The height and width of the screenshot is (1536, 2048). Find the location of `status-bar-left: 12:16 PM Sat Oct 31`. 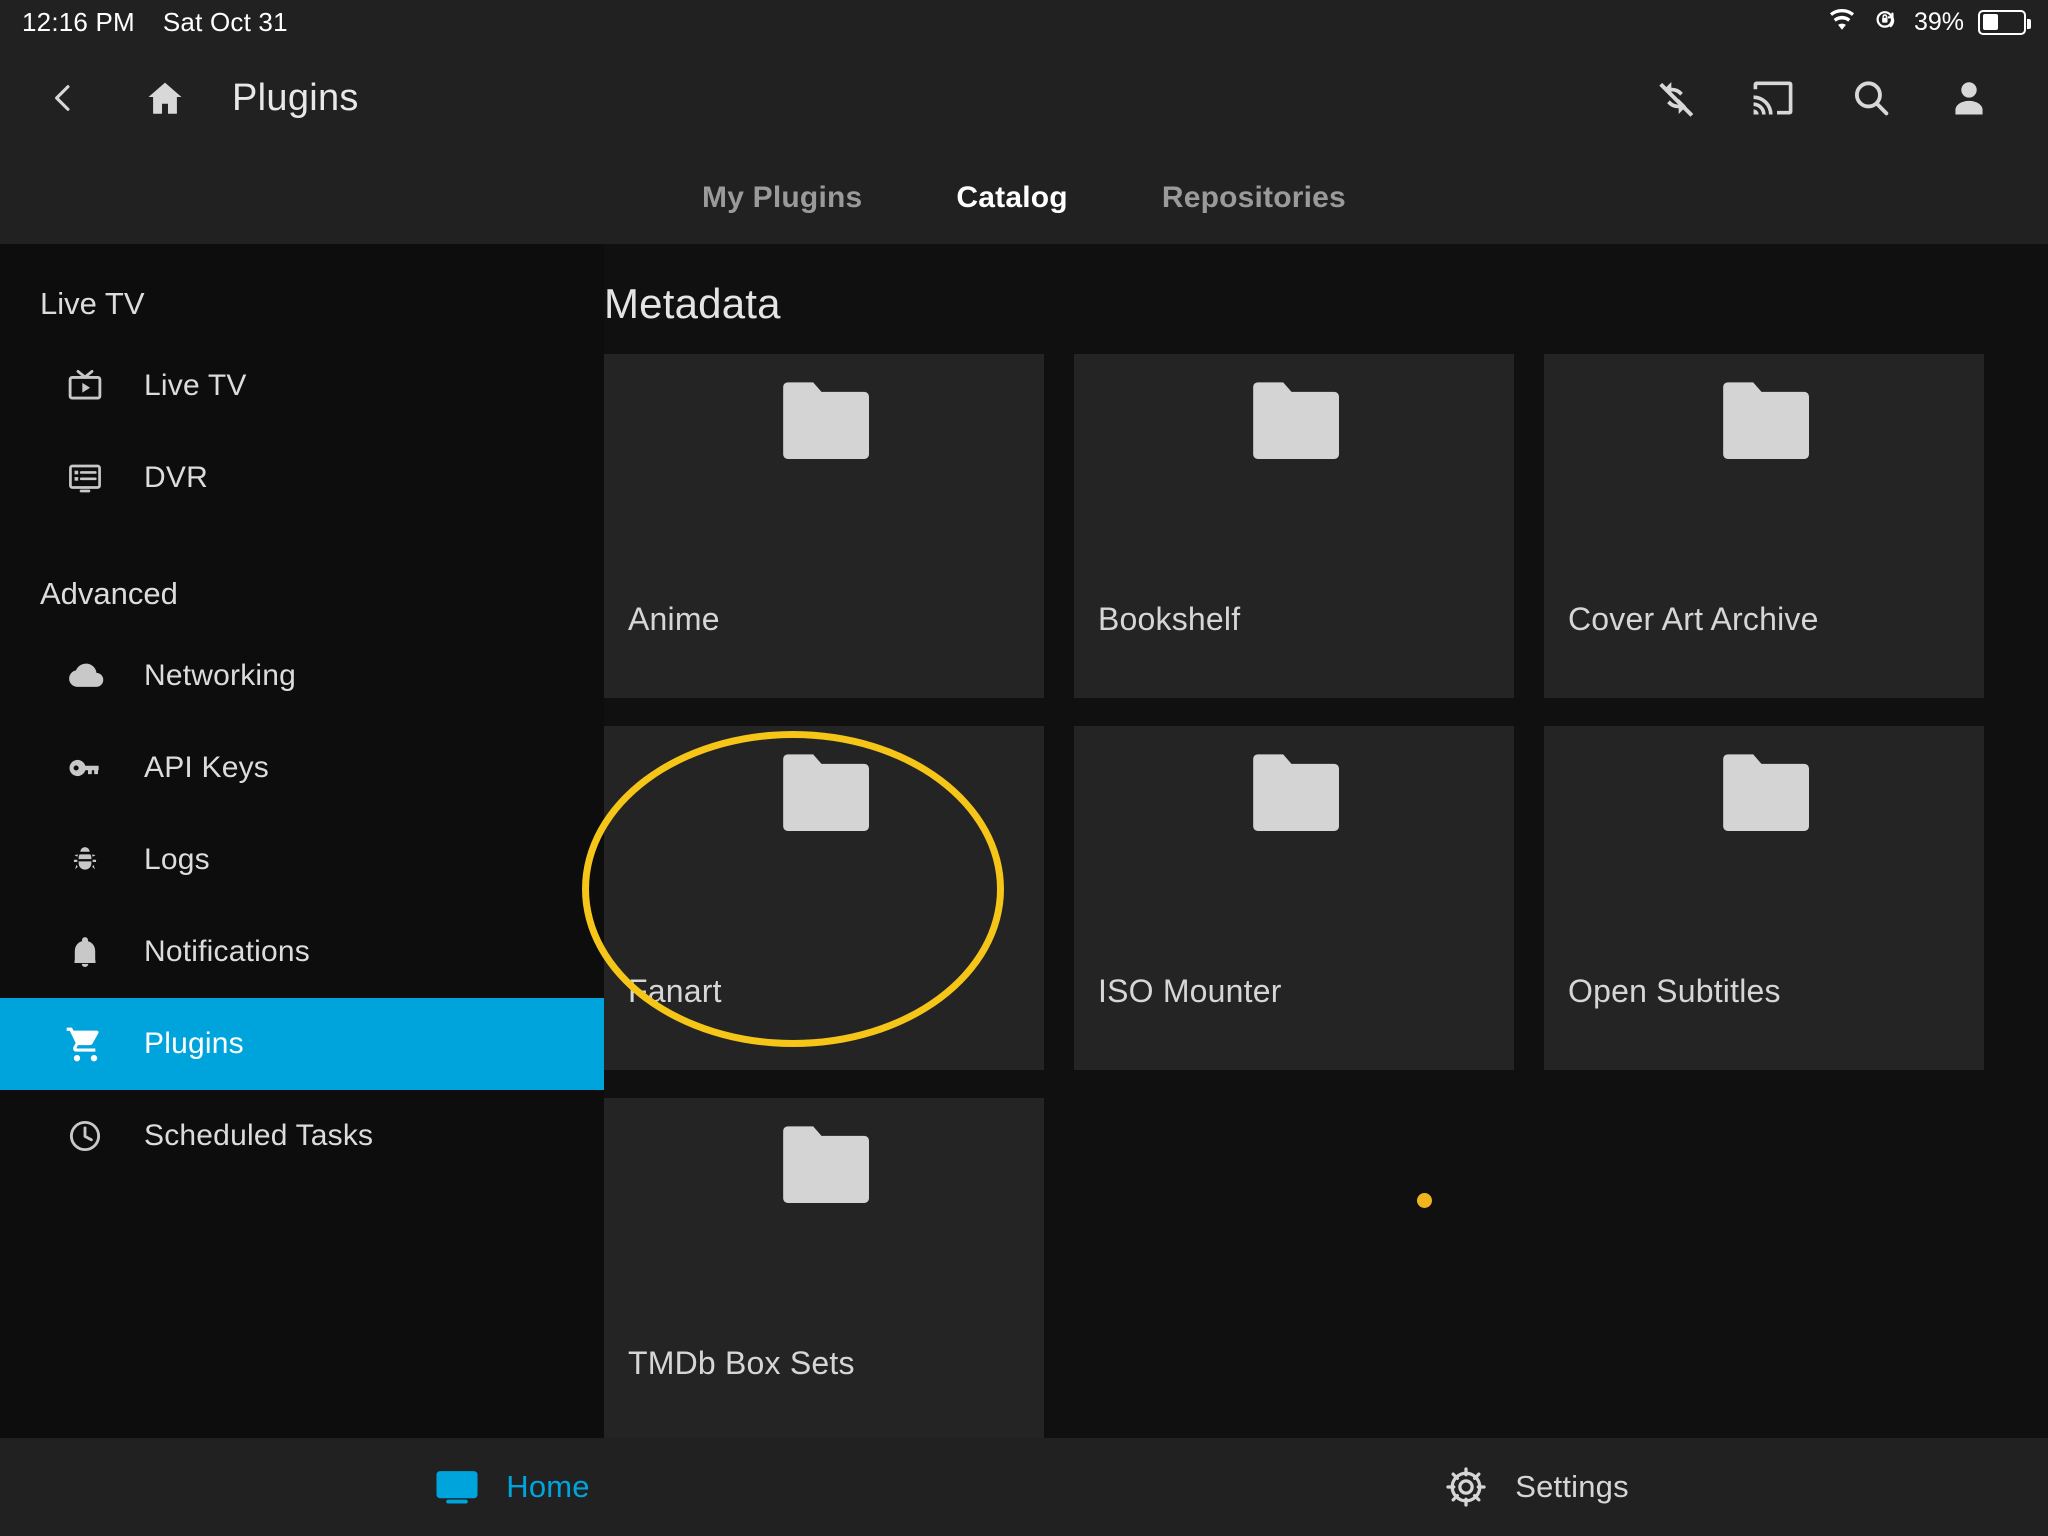

status-bar-left: 12:16 PM Sat Oct 31 is located at coordinates (155, 22).